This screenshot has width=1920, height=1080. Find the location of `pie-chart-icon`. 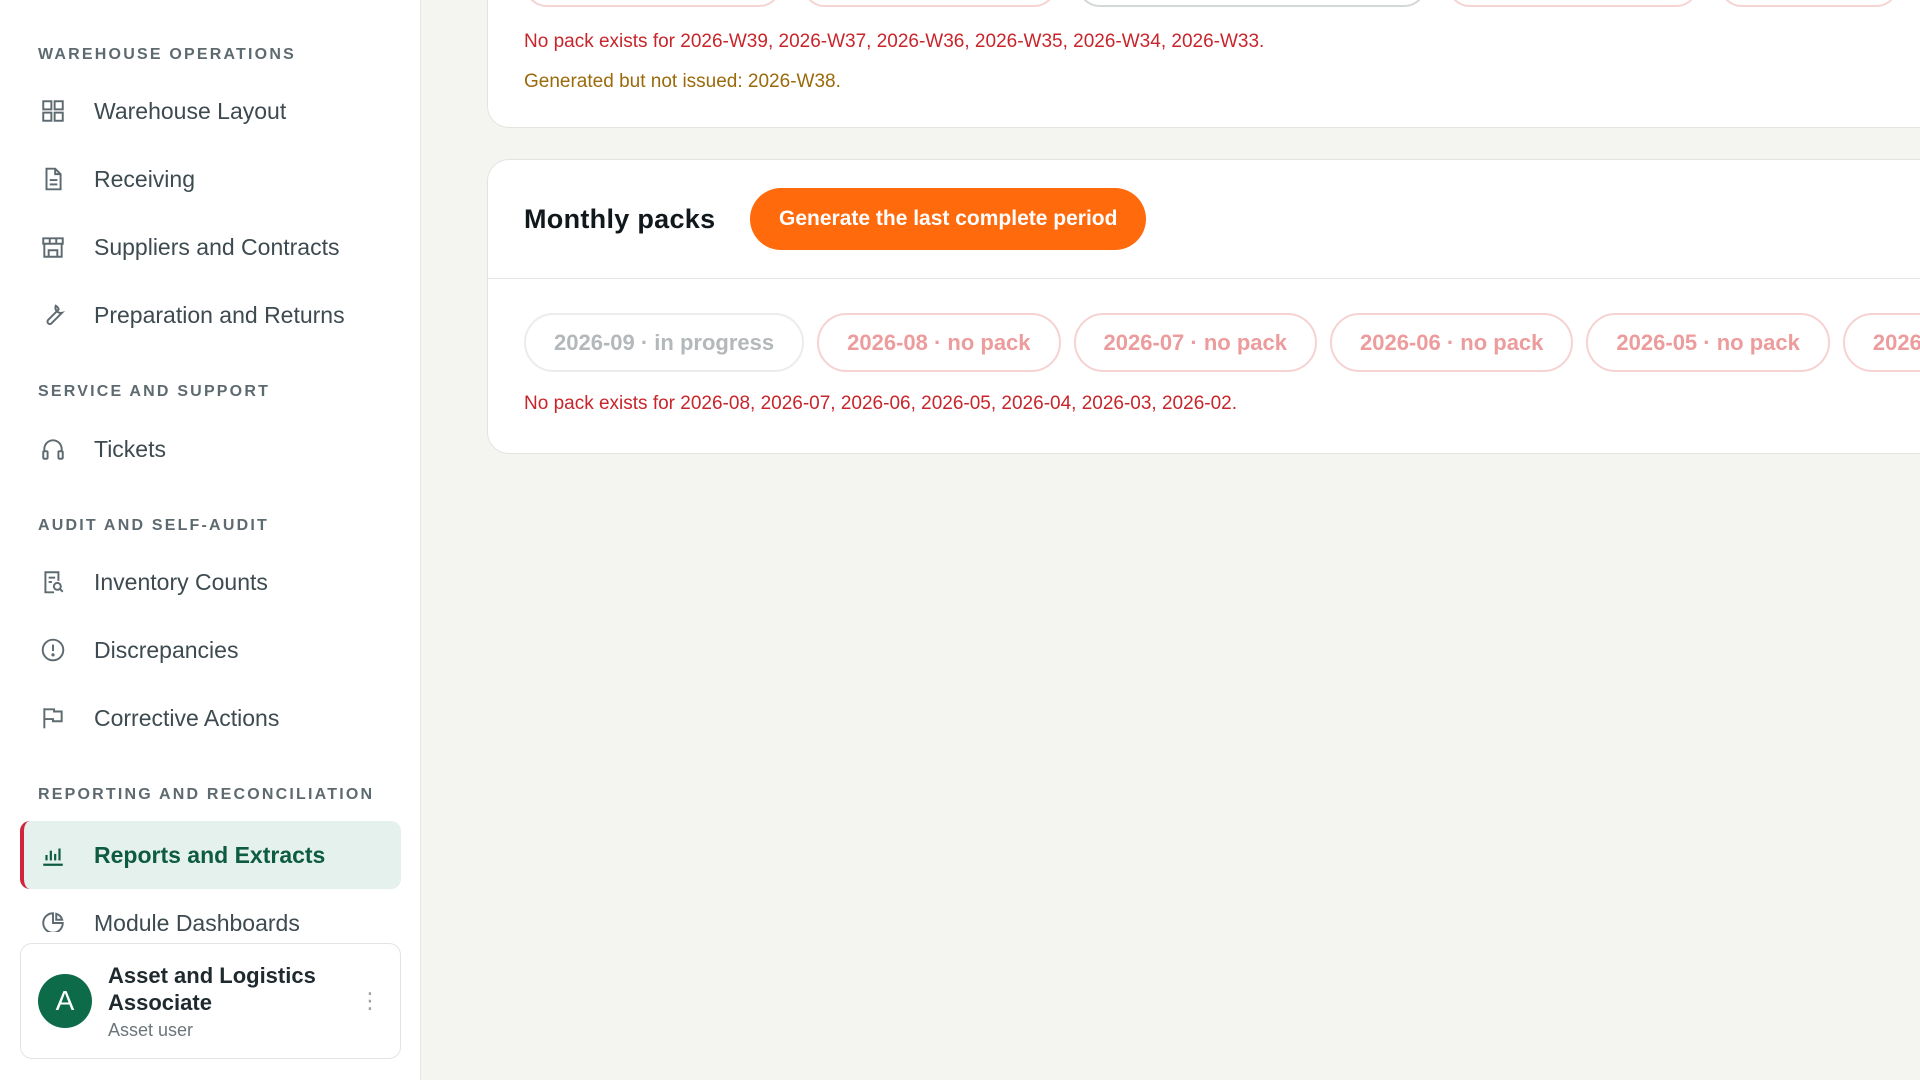

pie-chart-icon is located at coordinates (53, 920).